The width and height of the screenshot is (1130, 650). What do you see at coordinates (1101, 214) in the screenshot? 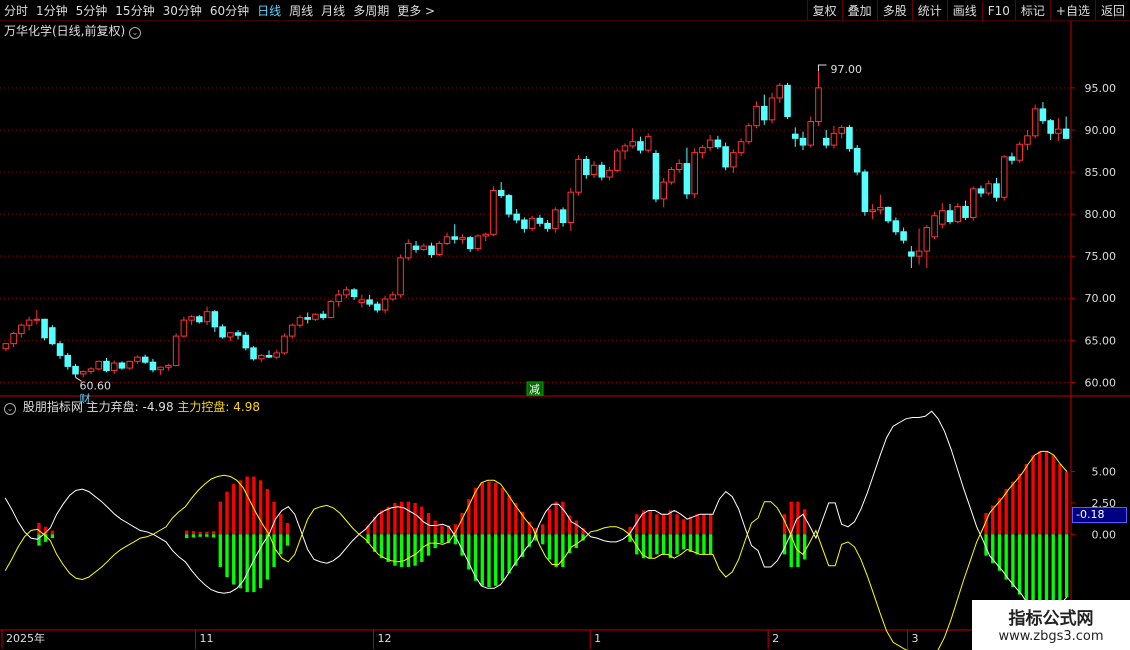
I see `y-tick-label-3: 80.00` at bounding box center [1101, 214].